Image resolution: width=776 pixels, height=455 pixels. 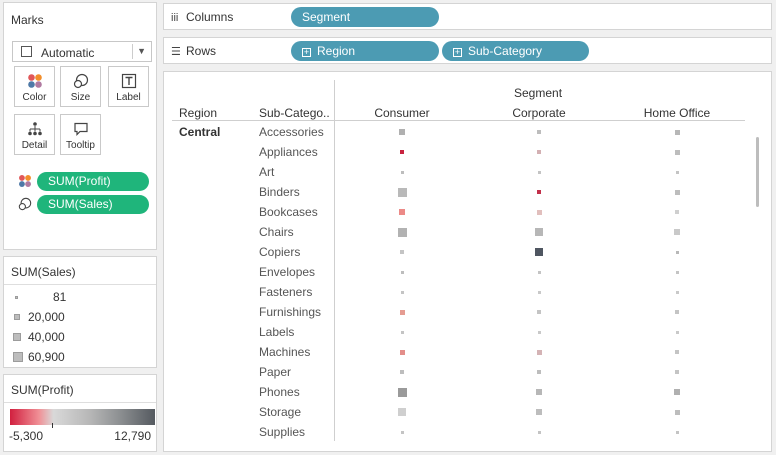 I want to click on profit-pill: SUM(Profit), so click(x=93, y=181).